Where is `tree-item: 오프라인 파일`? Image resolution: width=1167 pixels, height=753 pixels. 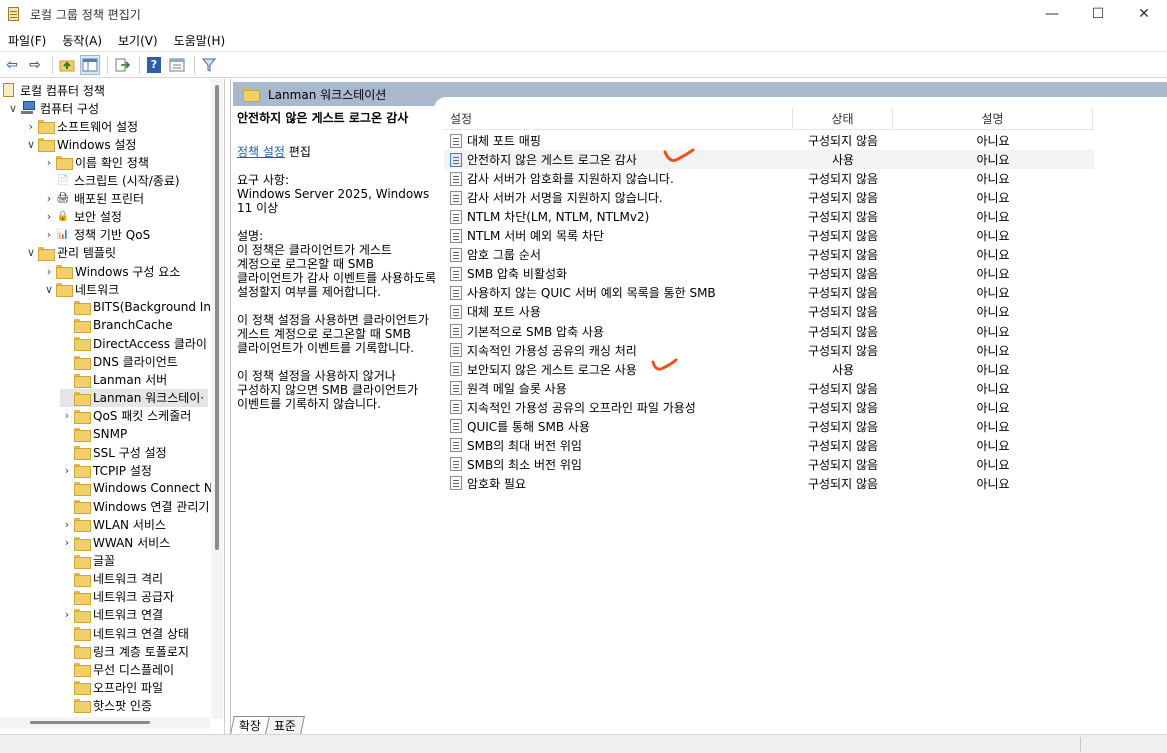 tree-item: 오프라인 파일 is located at coordinates (111, 687).